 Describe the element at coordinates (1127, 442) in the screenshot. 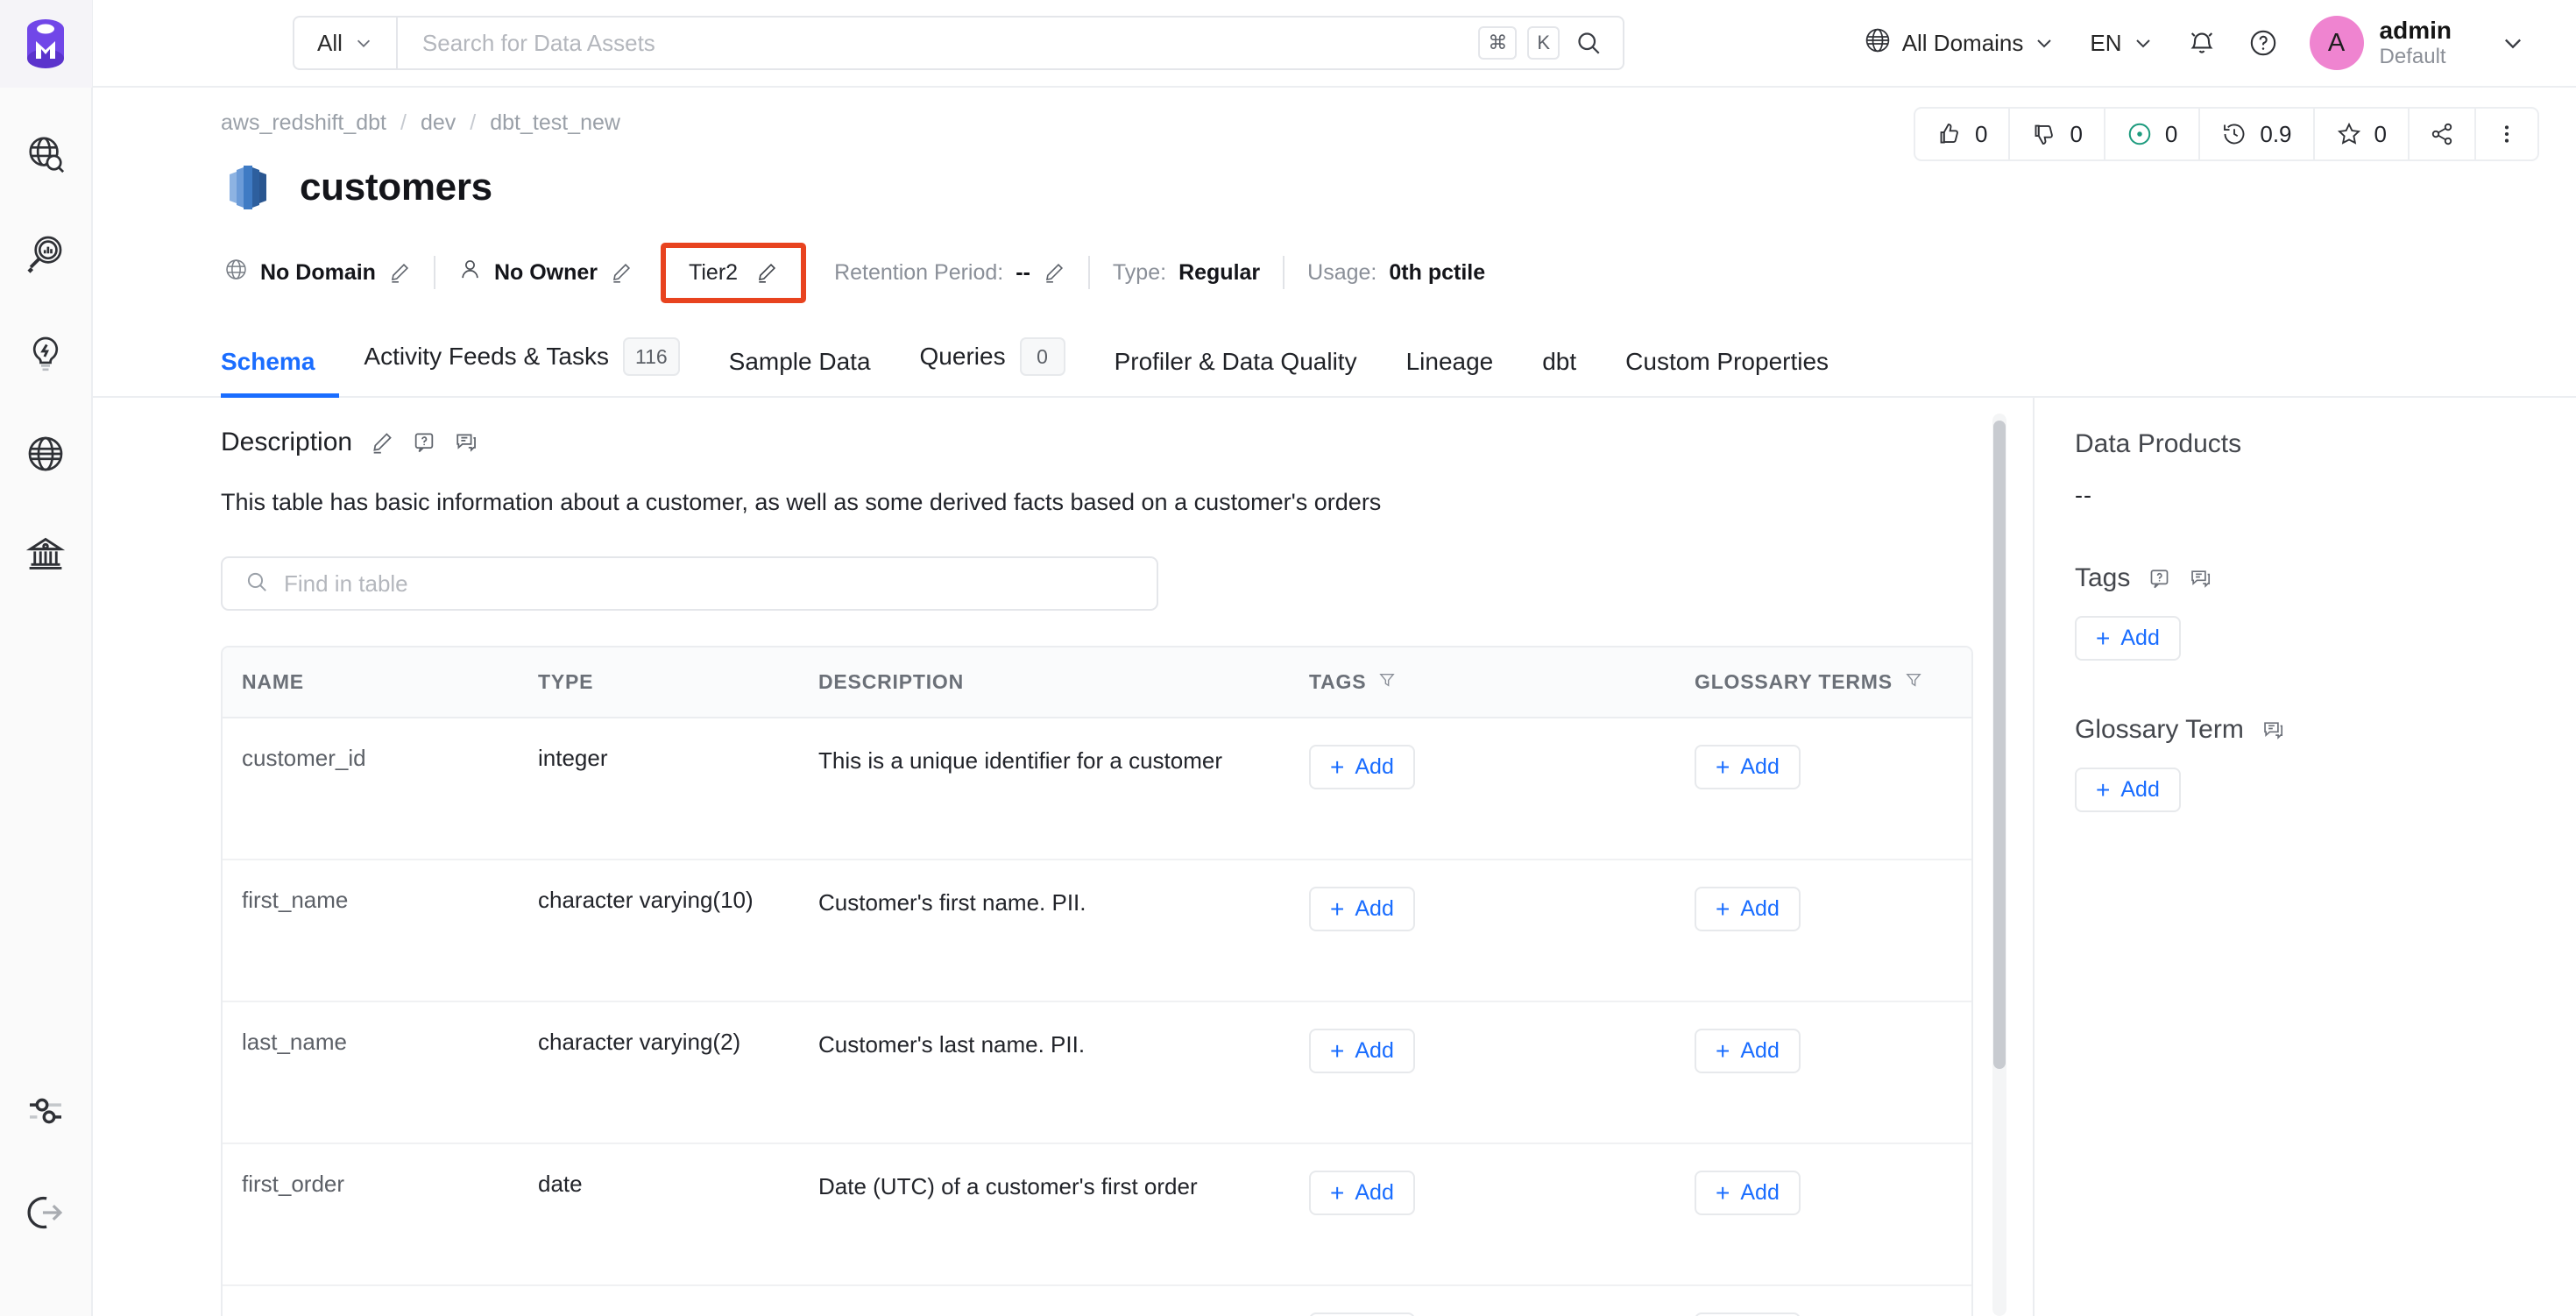

I see `description-header: Description` at that location.